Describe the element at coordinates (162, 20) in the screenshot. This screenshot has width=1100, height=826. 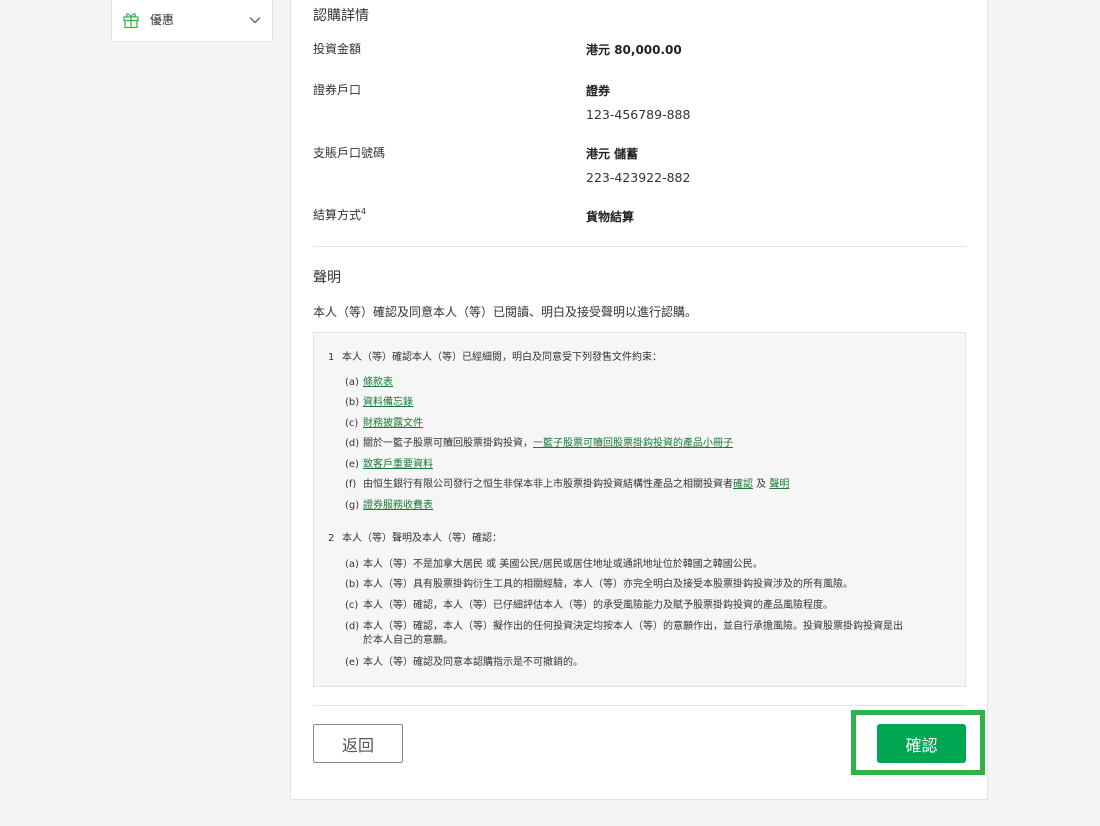
I see `sidebar-item-label: 優惠` at that location.